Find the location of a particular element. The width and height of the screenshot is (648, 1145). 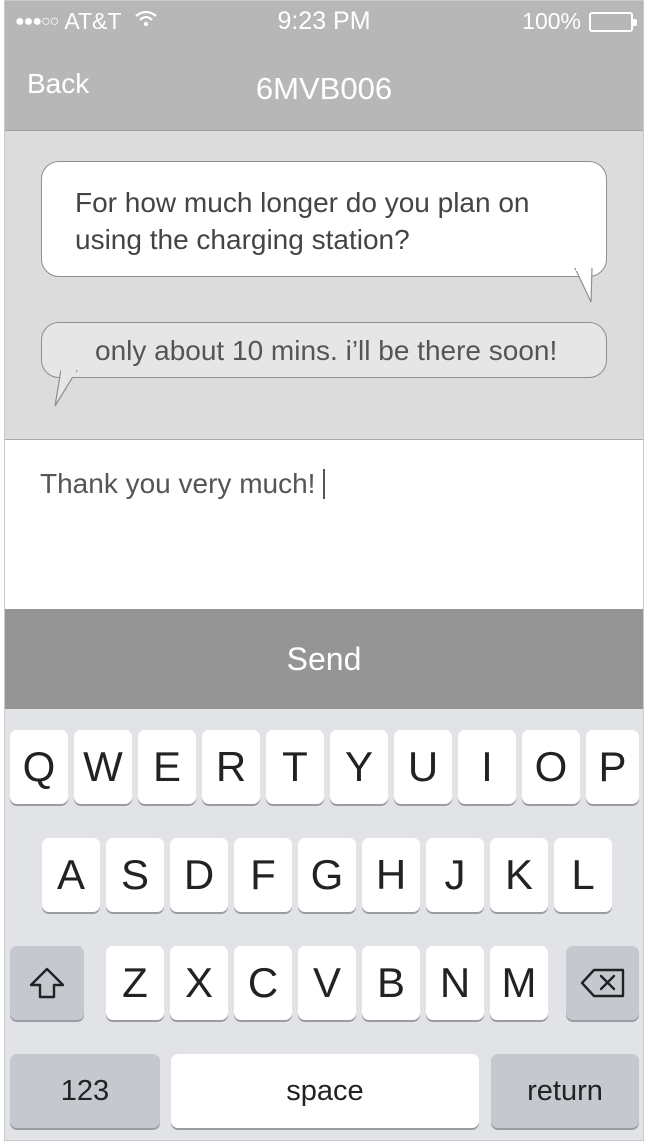

key-v: V is located at coordinates (327, 983).